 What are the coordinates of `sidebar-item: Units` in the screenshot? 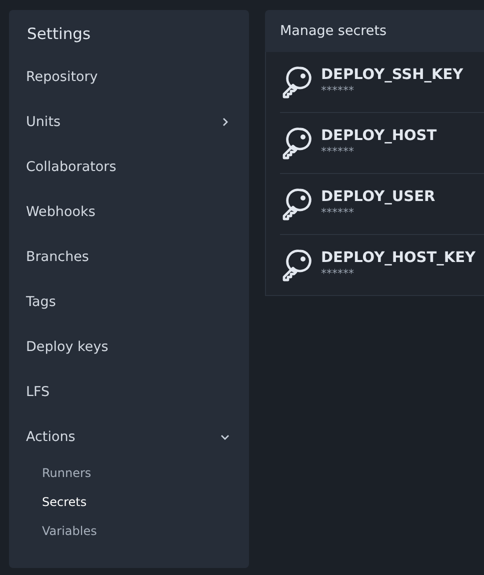 It's located at (129, 121).